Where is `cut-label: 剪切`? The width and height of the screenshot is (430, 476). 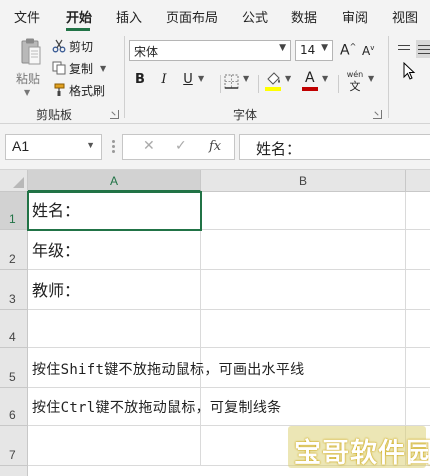
cut-label: 剪切 is located at coordinates (81, 46).